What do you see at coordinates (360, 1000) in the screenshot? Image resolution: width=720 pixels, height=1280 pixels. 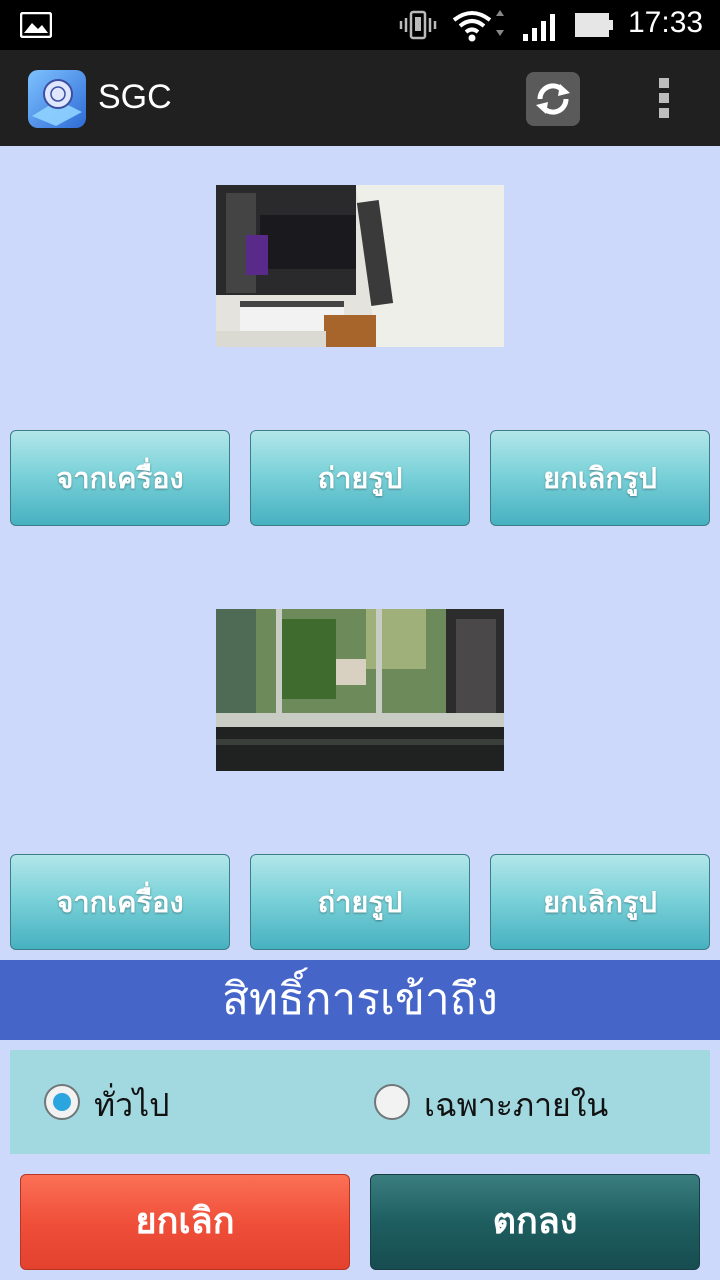 I see `access-section-title: สิทธิ์การเข้าถึง` at bounding box center [360, 1000].